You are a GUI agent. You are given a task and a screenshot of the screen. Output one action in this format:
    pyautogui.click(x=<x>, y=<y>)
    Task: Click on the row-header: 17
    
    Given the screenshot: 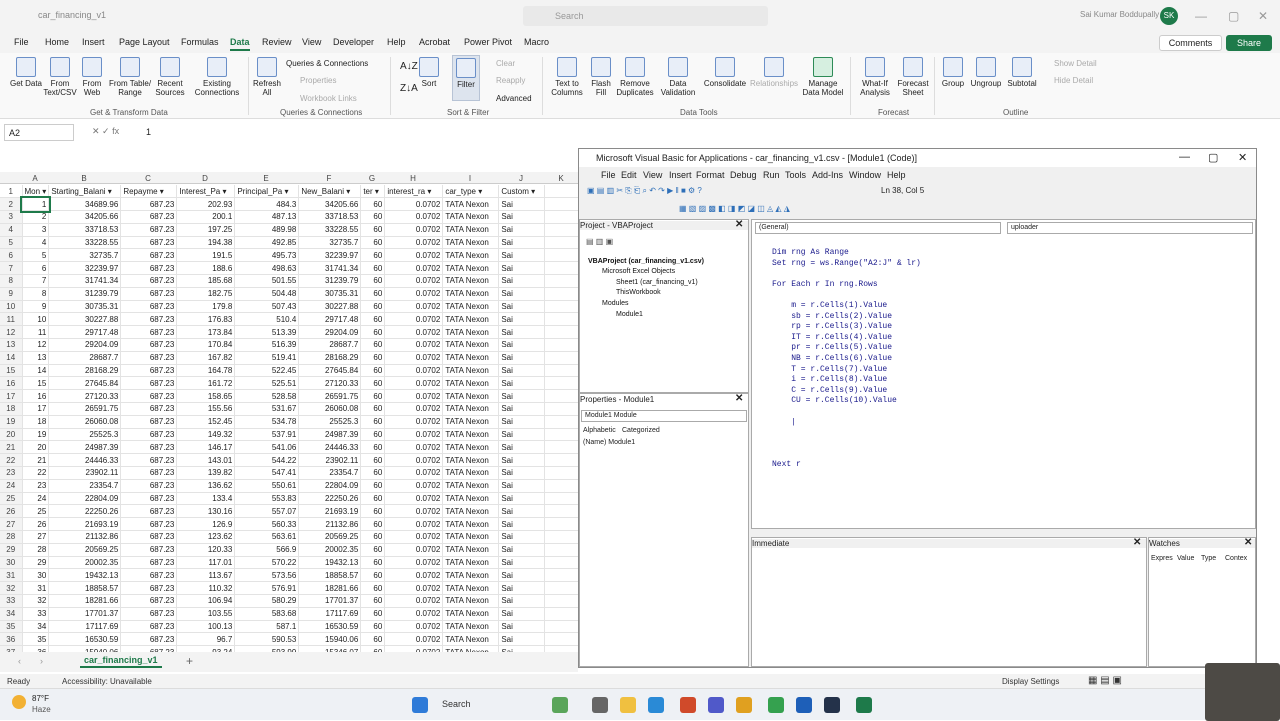 What is the action you would take?
    pyautogui.click(x=11, y=396)
    